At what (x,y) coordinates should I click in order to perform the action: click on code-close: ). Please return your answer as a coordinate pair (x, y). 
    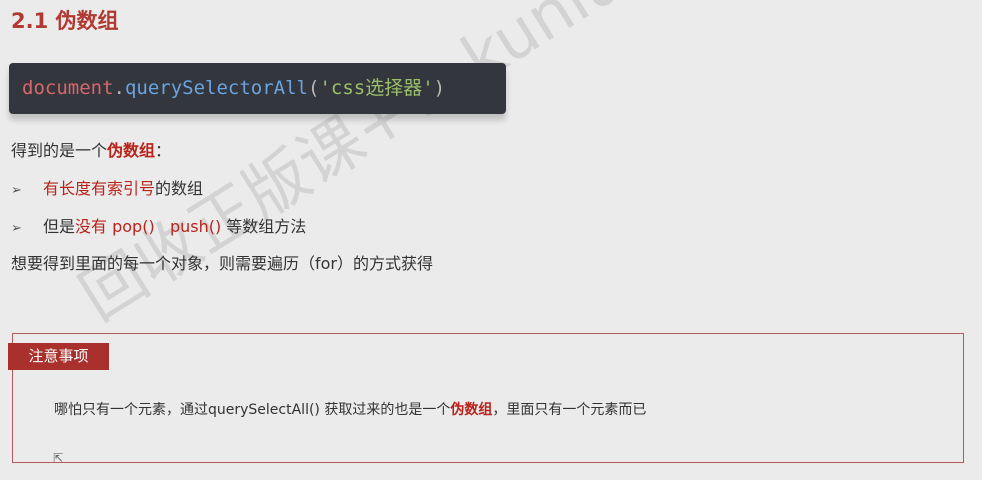
    Looking at the image, I should click on (439, 88).